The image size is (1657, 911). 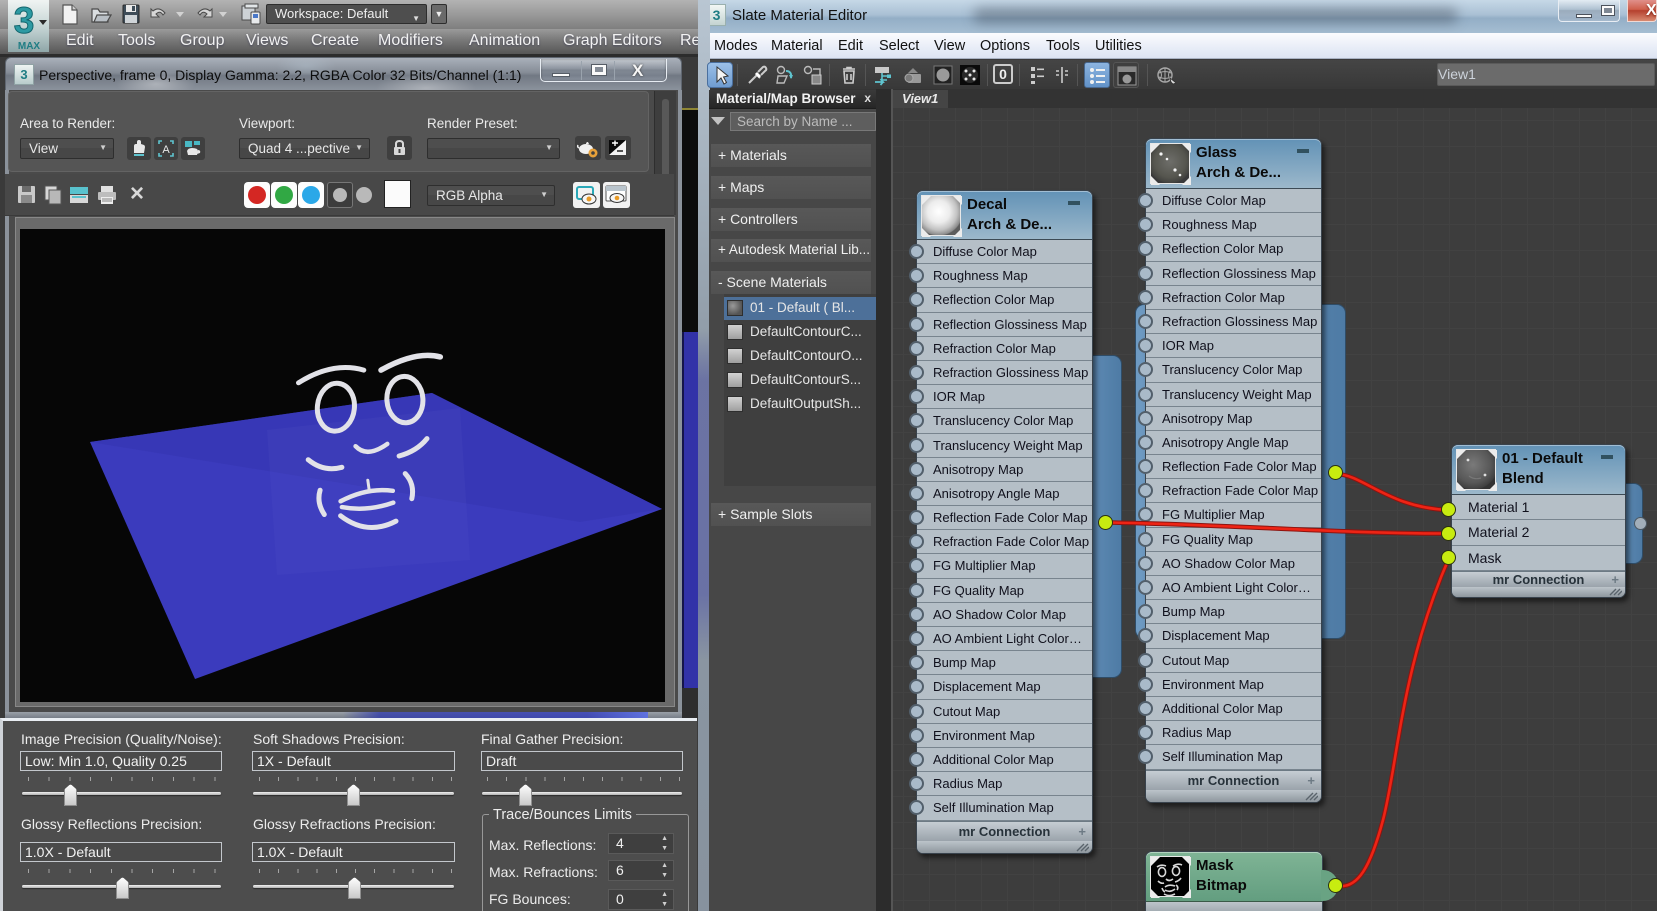 What do you see at coordinates (24, 20) in the screenshot?
I see `svg-text: 3` at bounding box center [24, 20].